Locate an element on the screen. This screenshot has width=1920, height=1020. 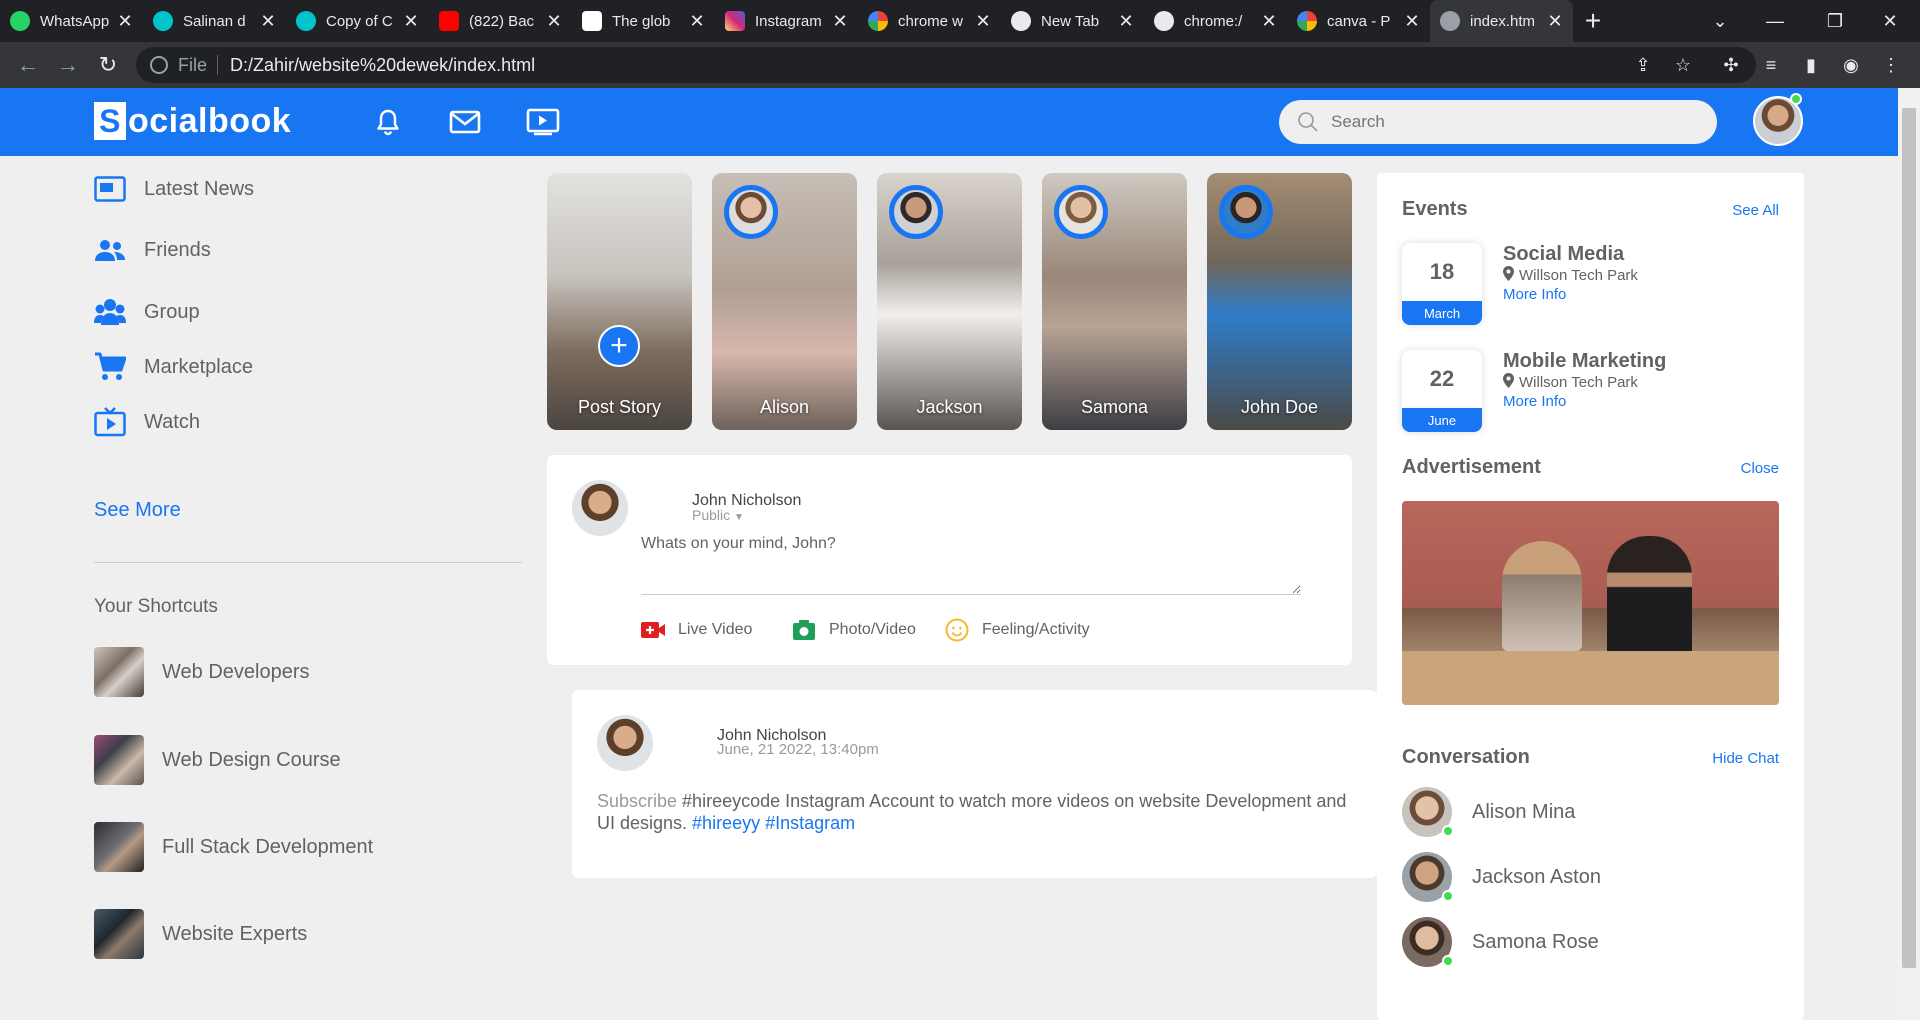
browser-tab-w3schools: The glob ✕ is located at coordinates (643, 21).